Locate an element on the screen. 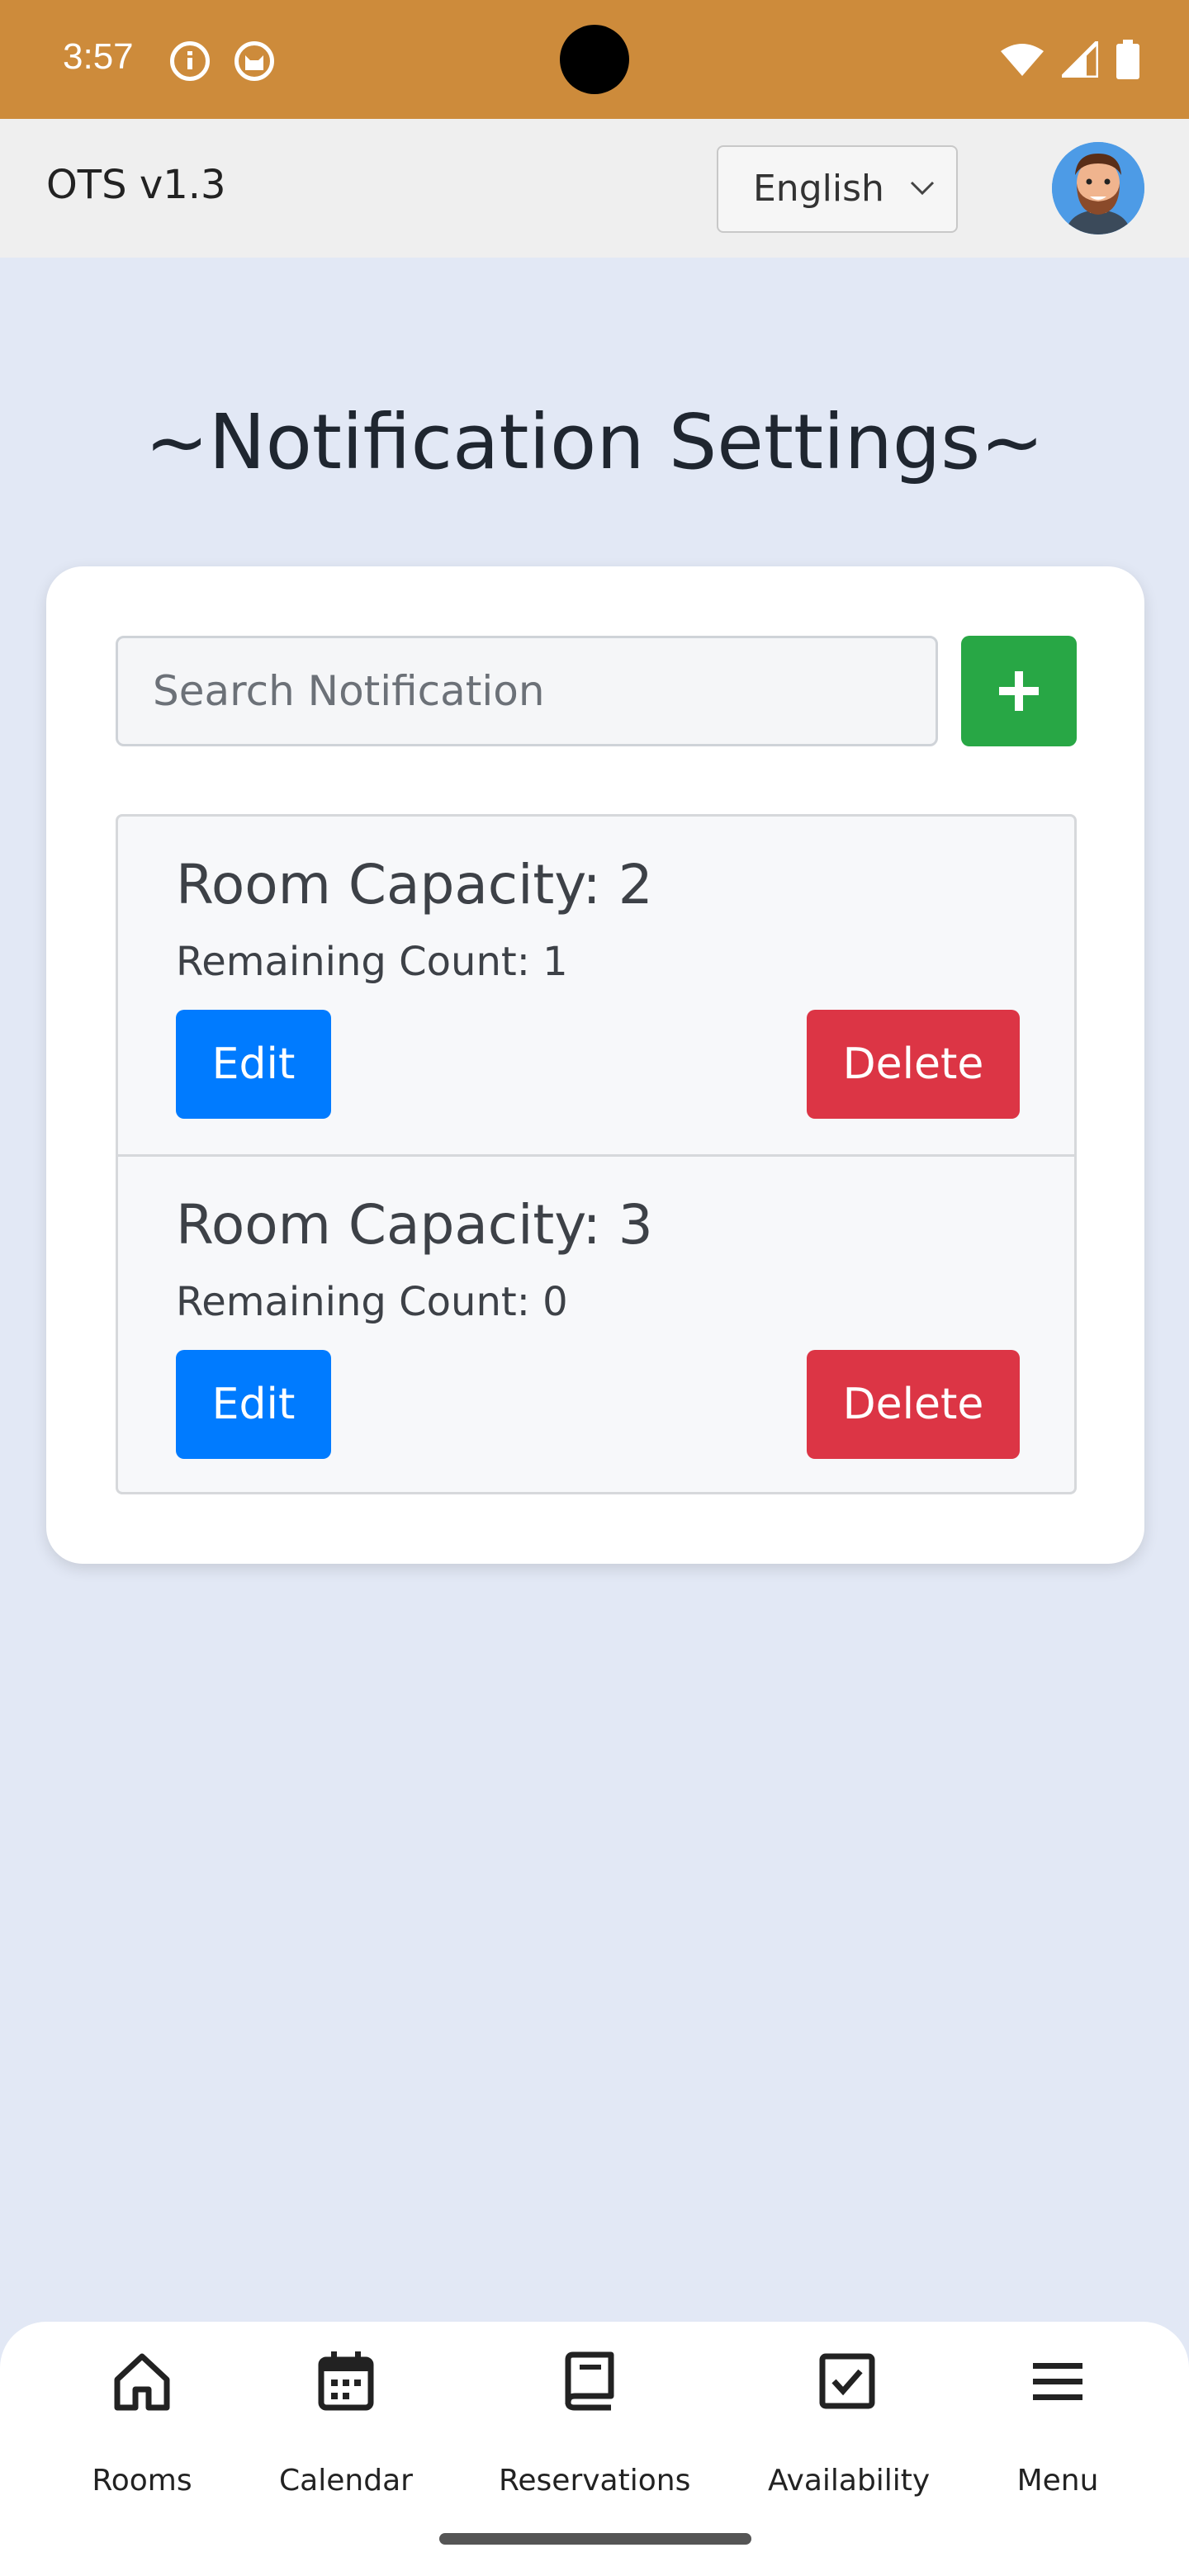 Image resolution: width=1189 pixels, height=2576 pixels. cat-icon is located at coordinates (254, 61).